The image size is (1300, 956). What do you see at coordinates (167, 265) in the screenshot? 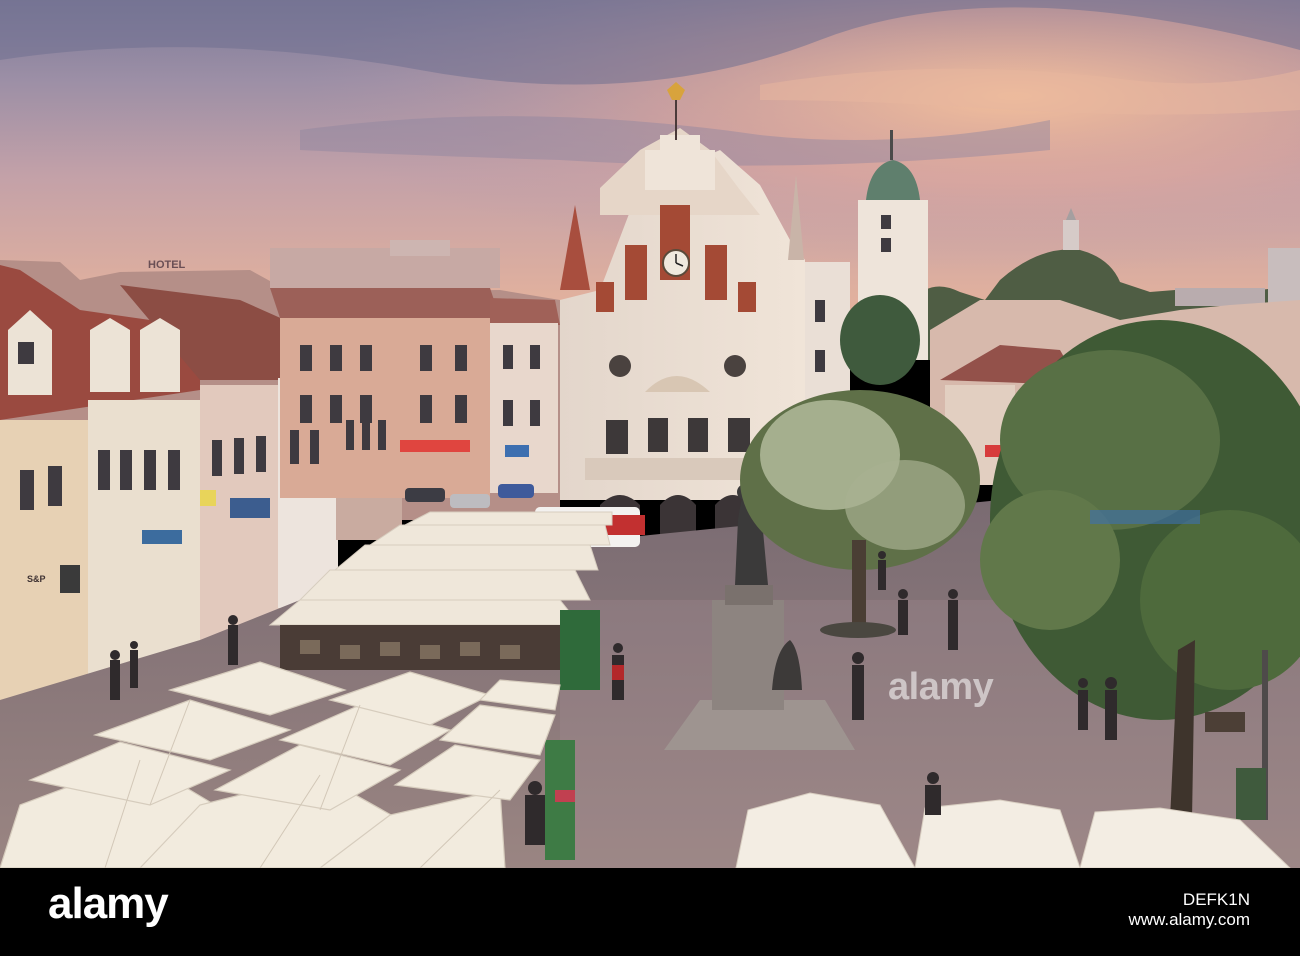
I see `hotel-sign: HOTEL` at bounding box center [167, 265].